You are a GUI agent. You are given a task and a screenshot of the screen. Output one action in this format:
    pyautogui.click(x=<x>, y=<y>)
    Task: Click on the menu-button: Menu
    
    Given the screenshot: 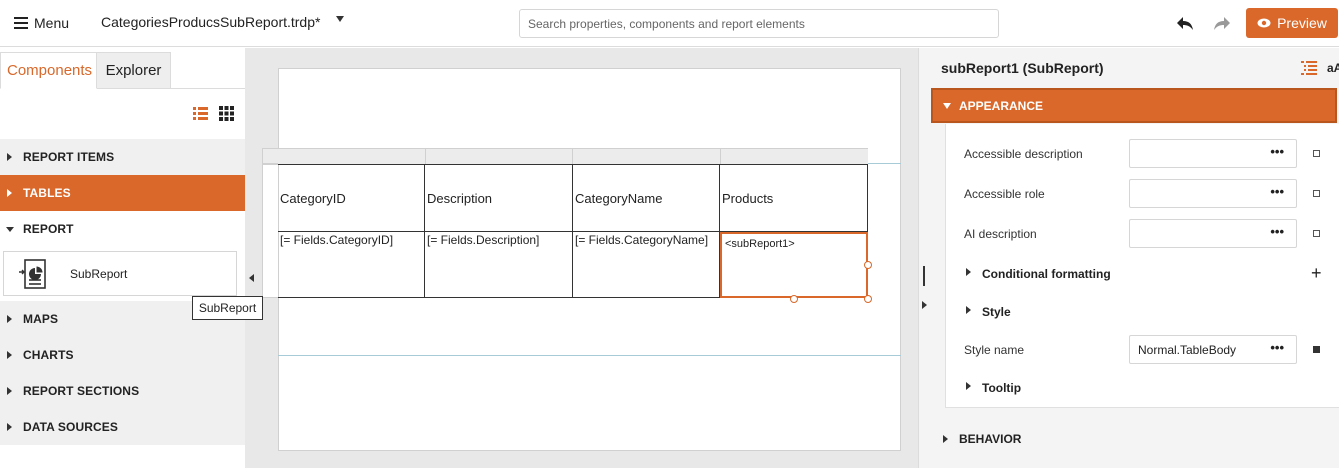 What is the action you would take?
    pyautogui.click(x=41, y=23)
    